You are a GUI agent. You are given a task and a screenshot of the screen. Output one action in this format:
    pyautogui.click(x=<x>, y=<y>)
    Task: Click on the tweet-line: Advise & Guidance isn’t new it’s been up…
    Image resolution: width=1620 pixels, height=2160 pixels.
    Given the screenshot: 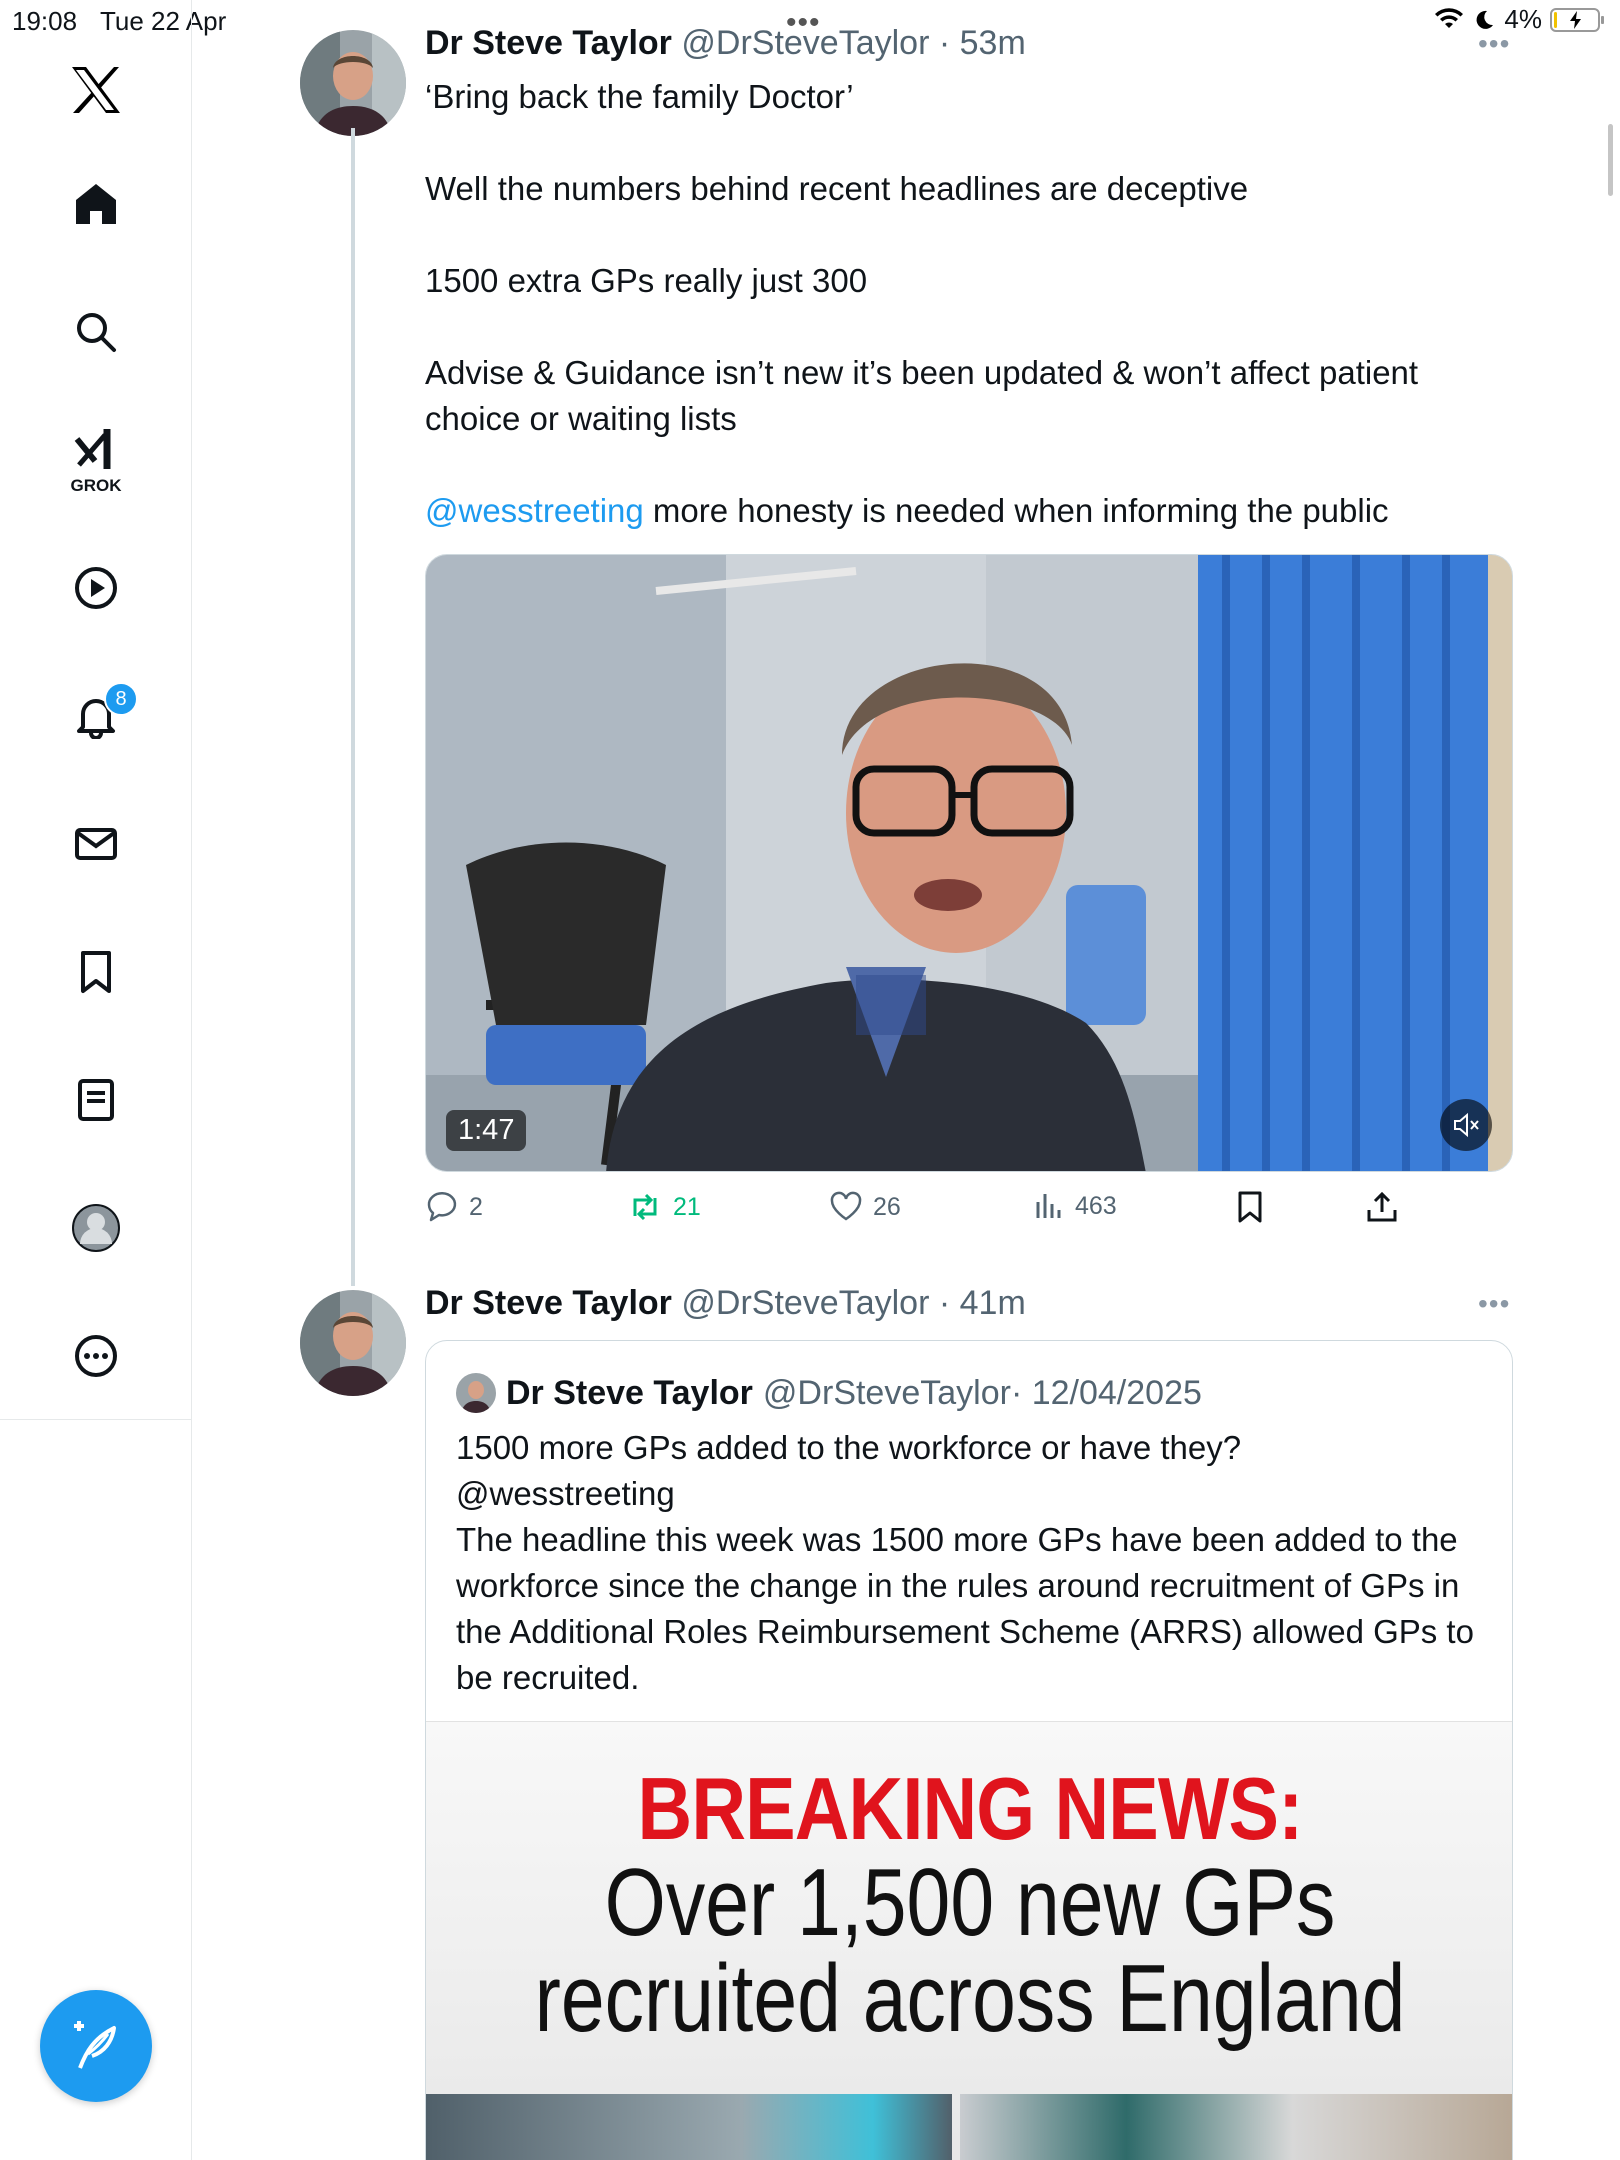 What is the action you would take?
    pyautogui.click(x=922, y=395)
    